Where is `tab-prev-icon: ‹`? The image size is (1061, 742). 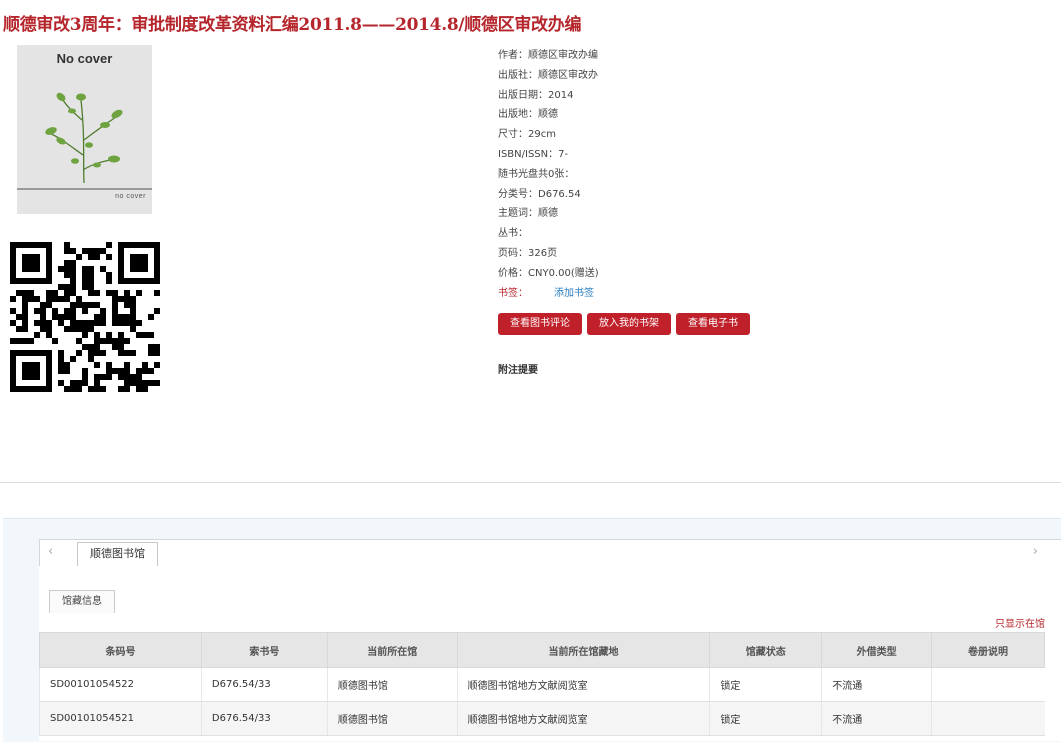 tab-prev-icon: ‹ is located at coordinates (50, 551).